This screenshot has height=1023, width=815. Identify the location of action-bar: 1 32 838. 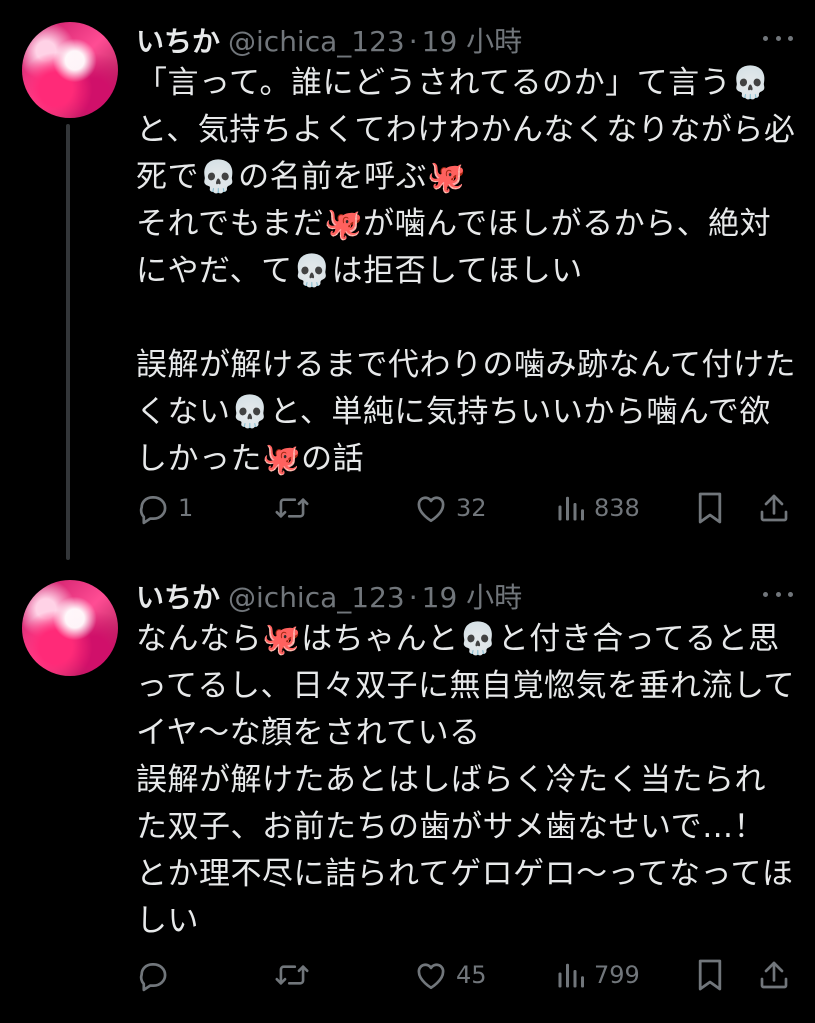
(466, 508).